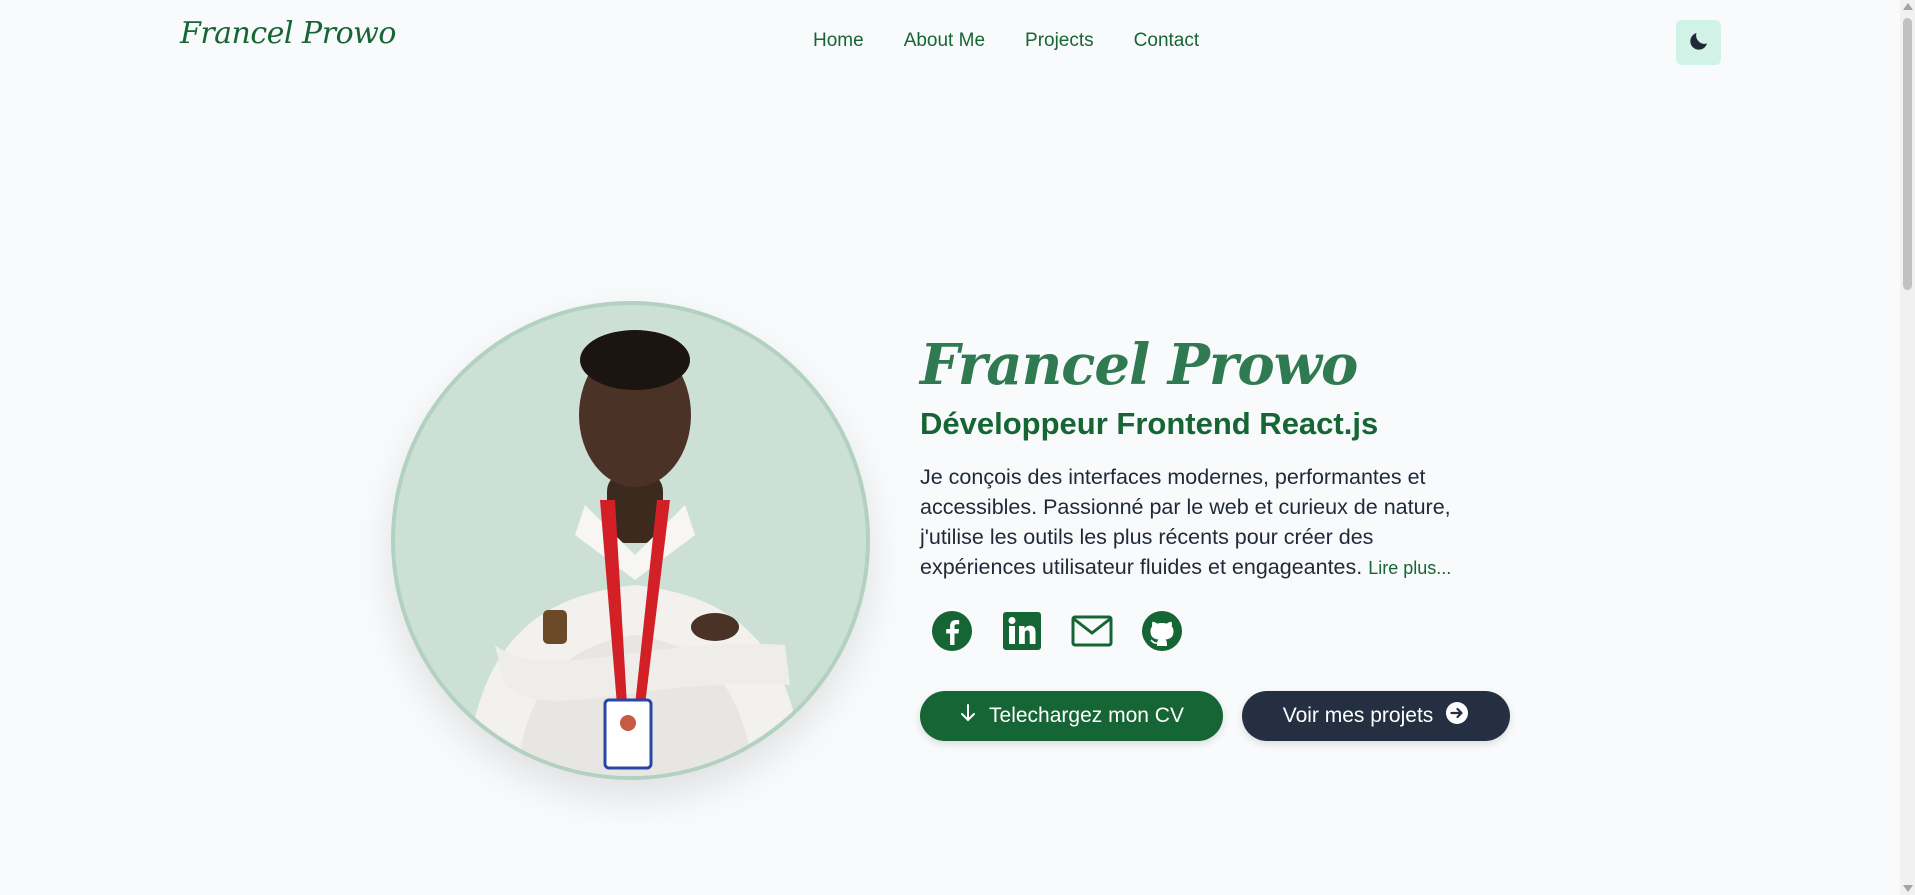 The image size is (1915, 895). What do you see at coordinates (838, 41) in the screenshot?
I see `nav-link-home: Home` at bounding box center [838, 41].